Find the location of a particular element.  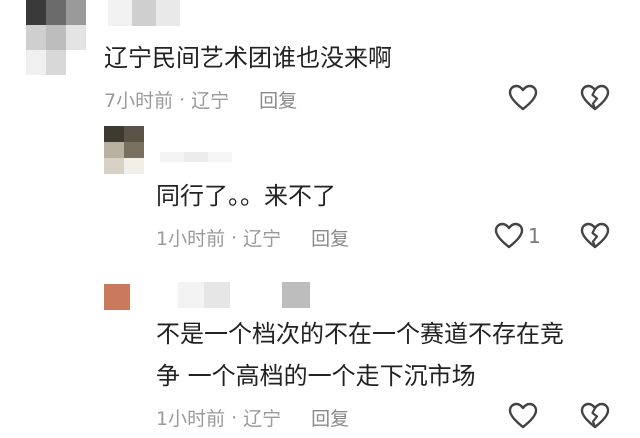

like-button: 1 is located at coordinates (517, 236).